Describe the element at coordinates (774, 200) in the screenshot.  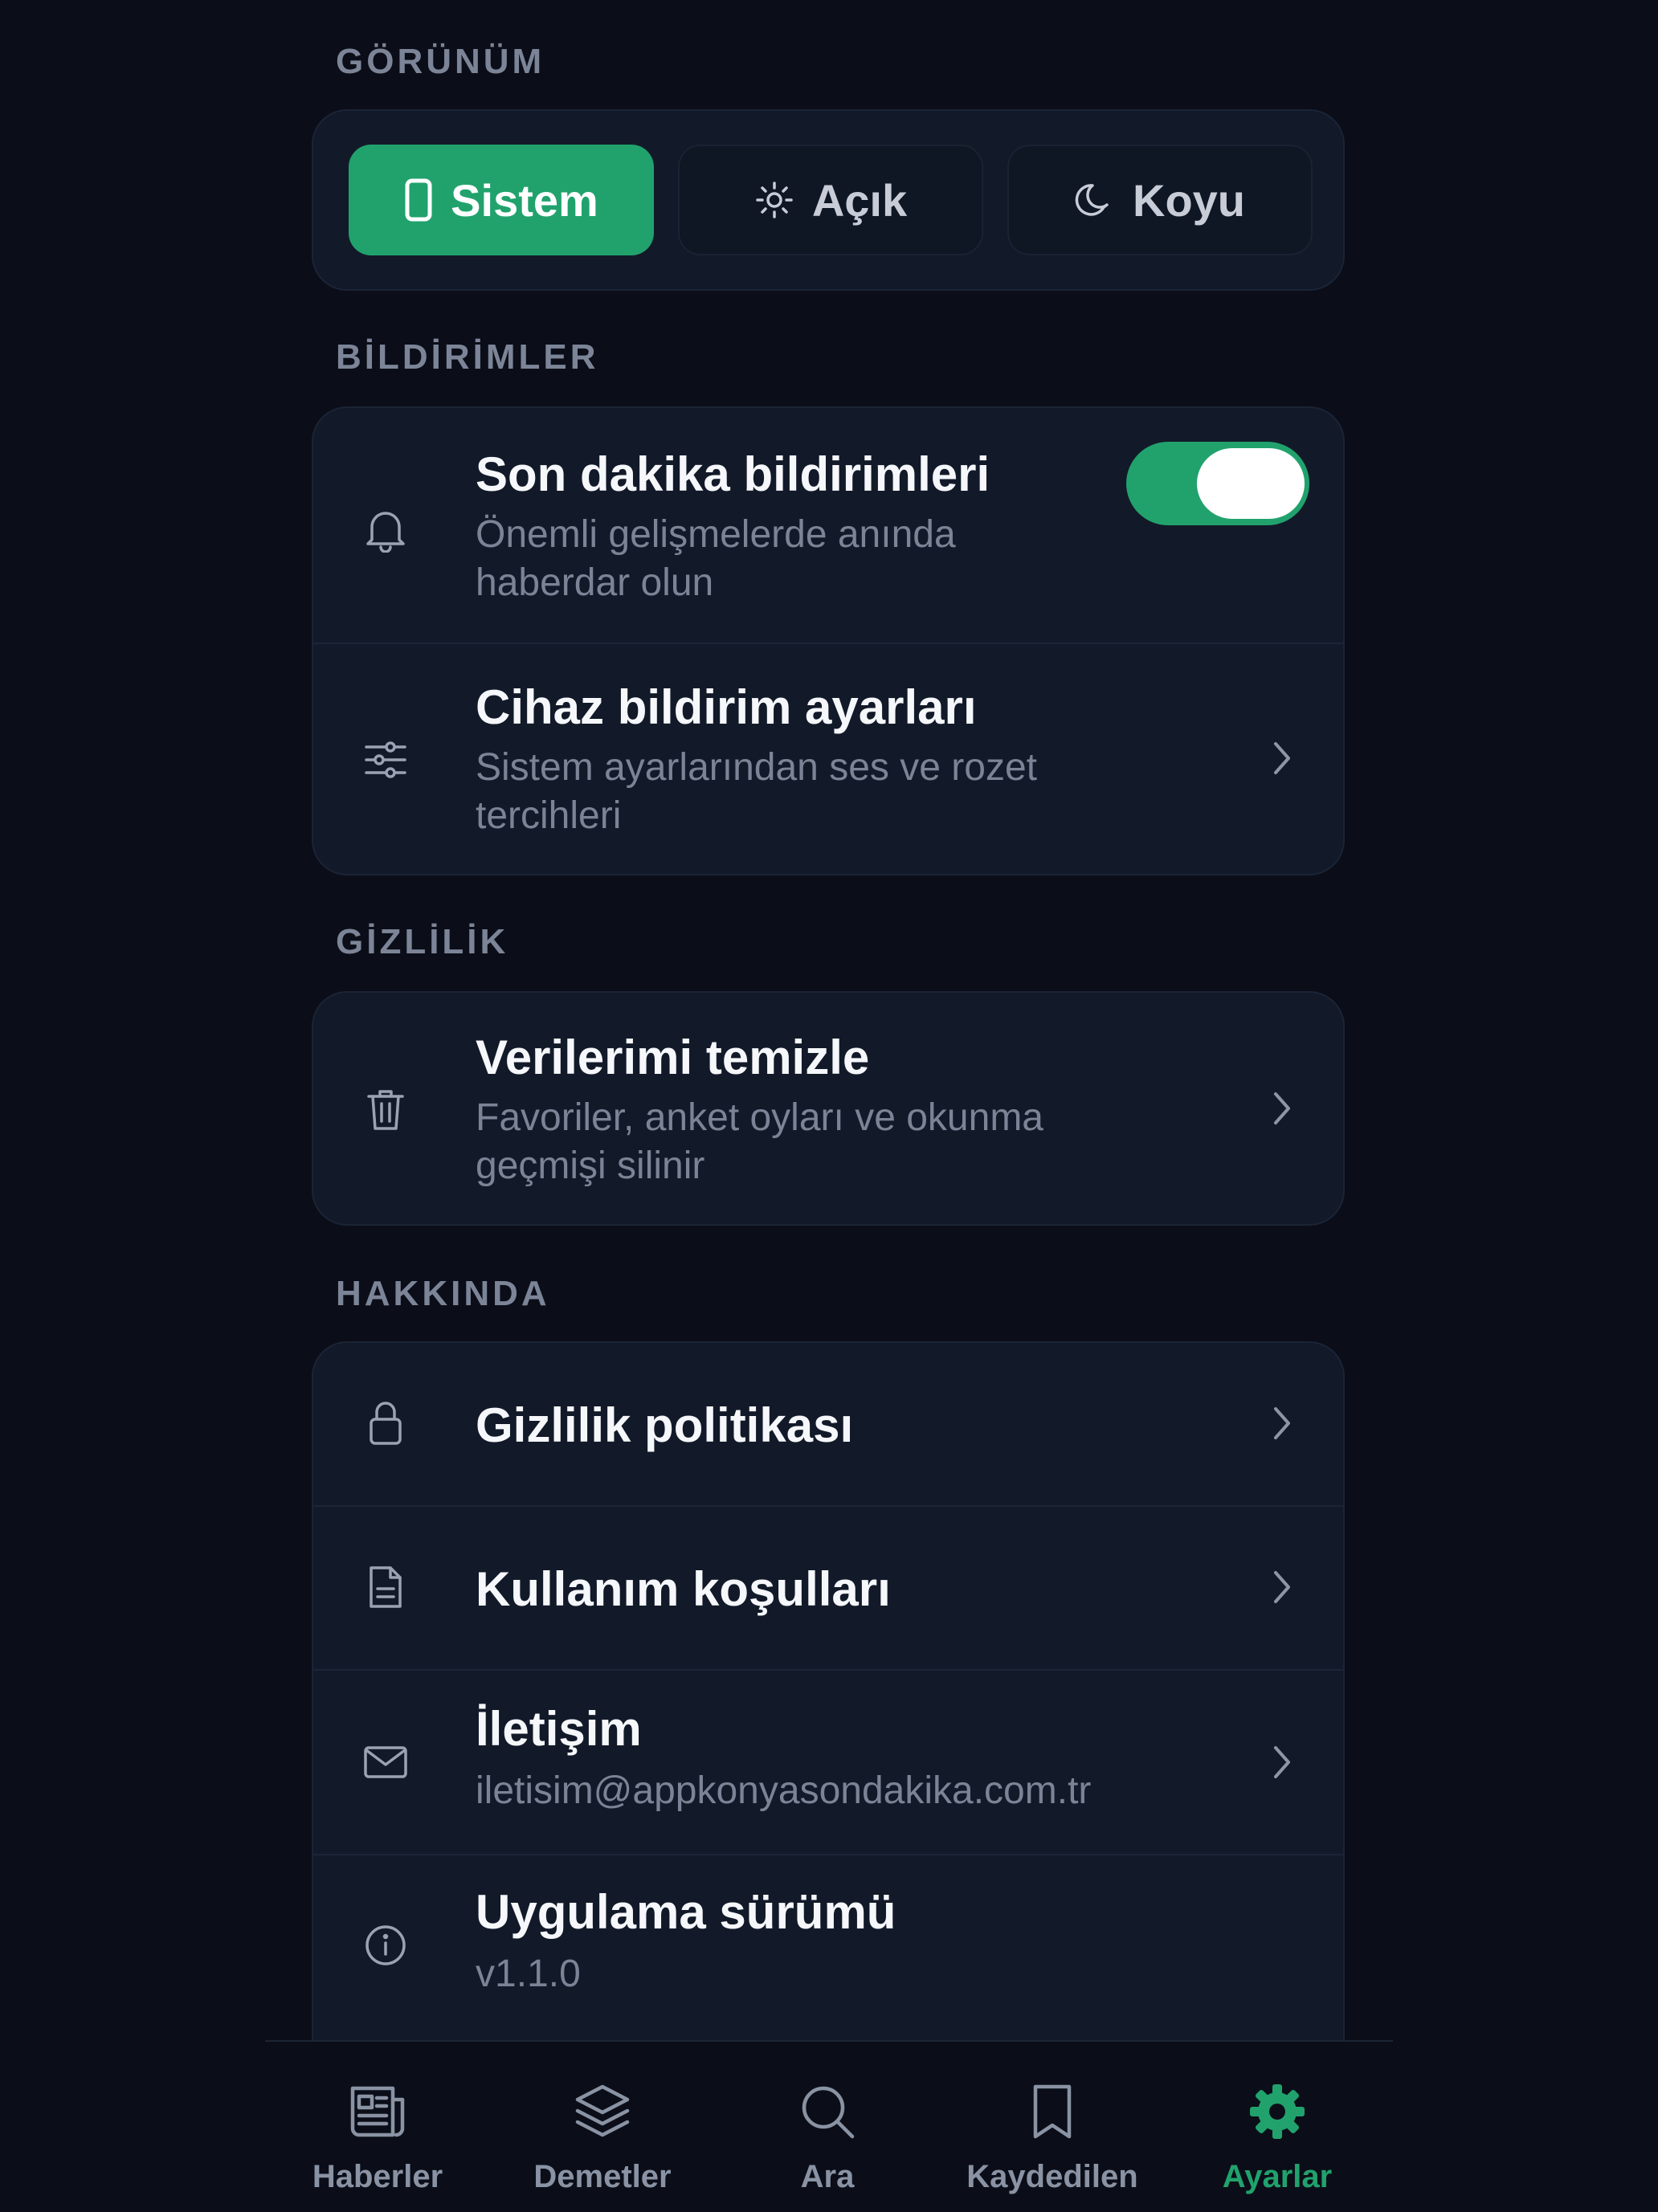
I see `sun-icon` at that location.